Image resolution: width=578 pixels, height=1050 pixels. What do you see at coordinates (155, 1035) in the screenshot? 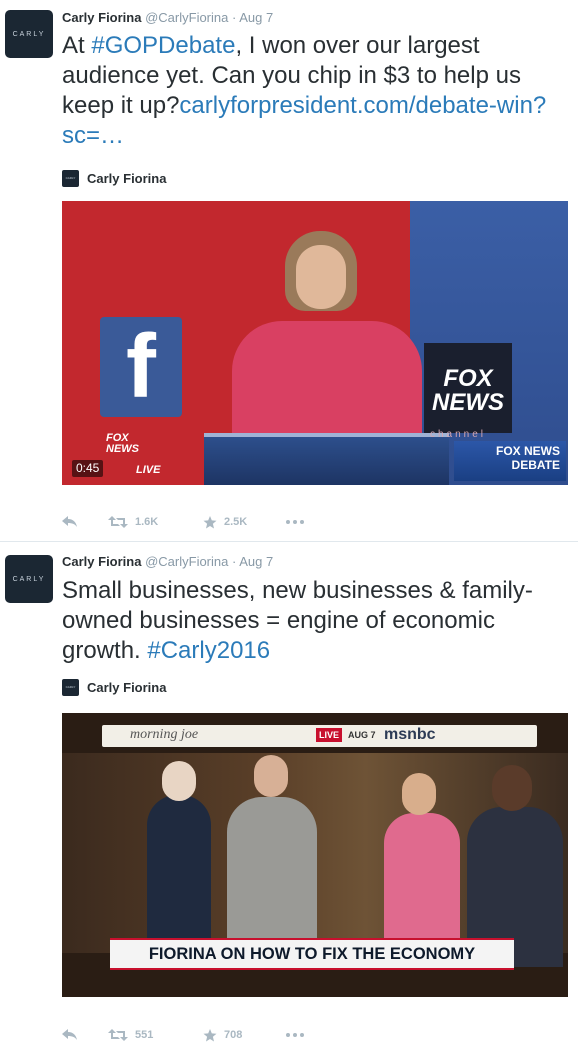
I see `retweet-button: 551` at bounding box center [155, 1035].